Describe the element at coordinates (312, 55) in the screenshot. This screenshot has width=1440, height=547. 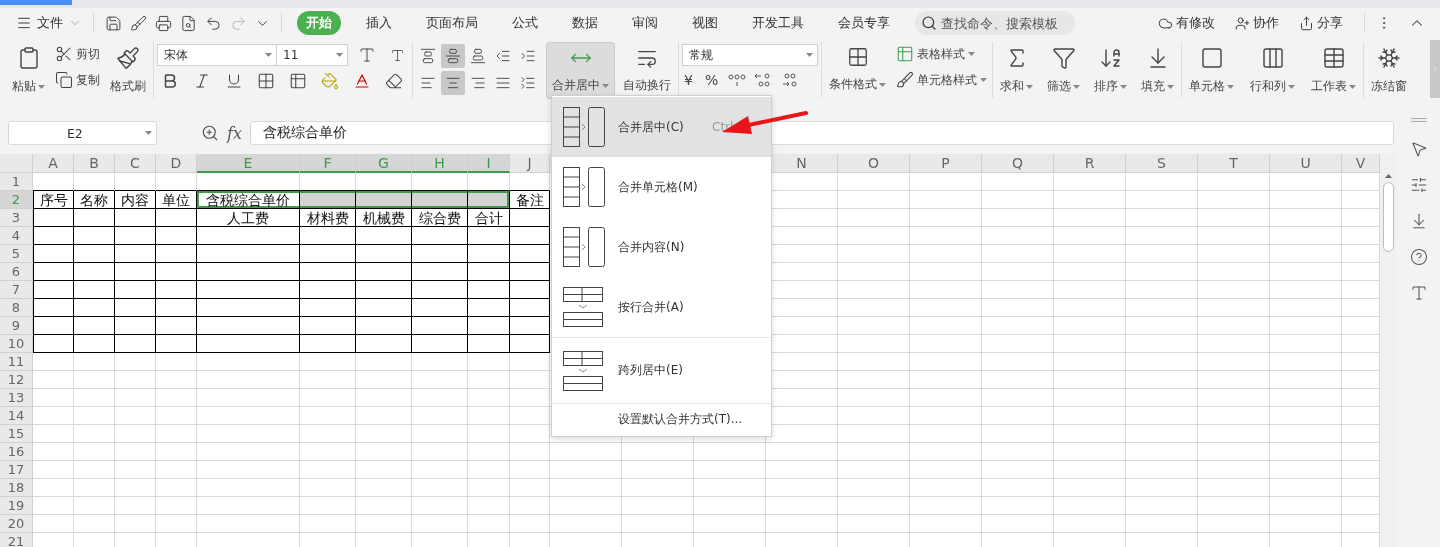
I see `font-size-select: 11` at that location.